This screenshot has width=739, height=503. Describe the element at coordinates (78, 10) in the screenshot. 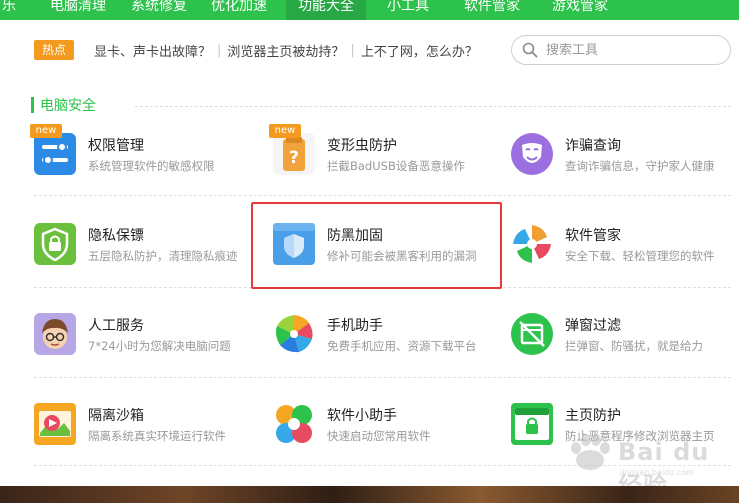

I see `tab-clean: 电脑清理` at that location.